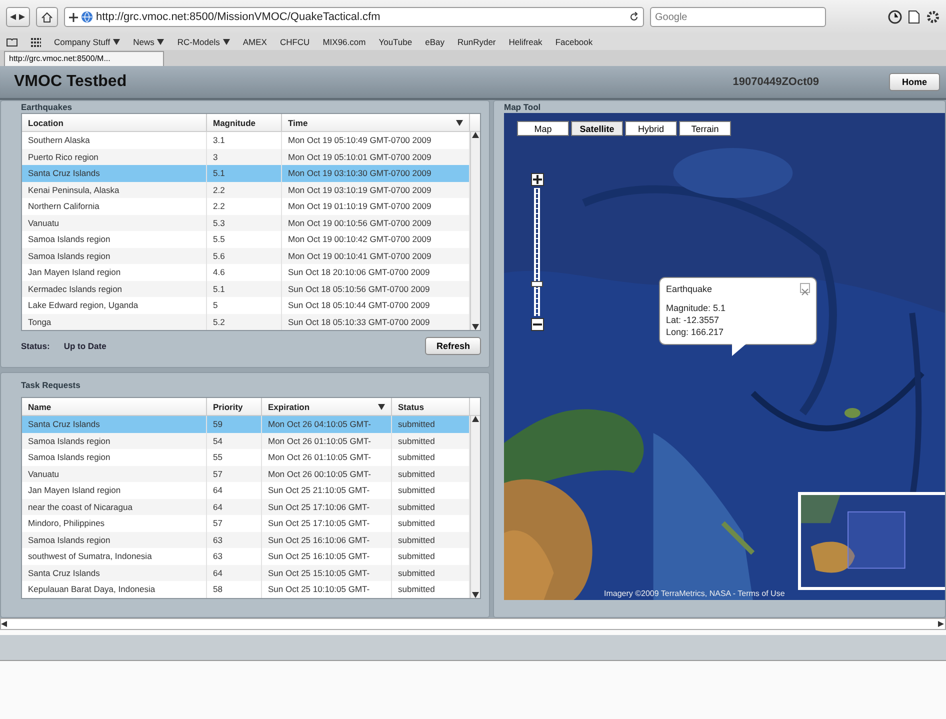 The image size is (946, 719). What do you see at coordinates (941, 624) in the screenshot?
I see `scroll-right-icon` at bounding box center [941, 624].